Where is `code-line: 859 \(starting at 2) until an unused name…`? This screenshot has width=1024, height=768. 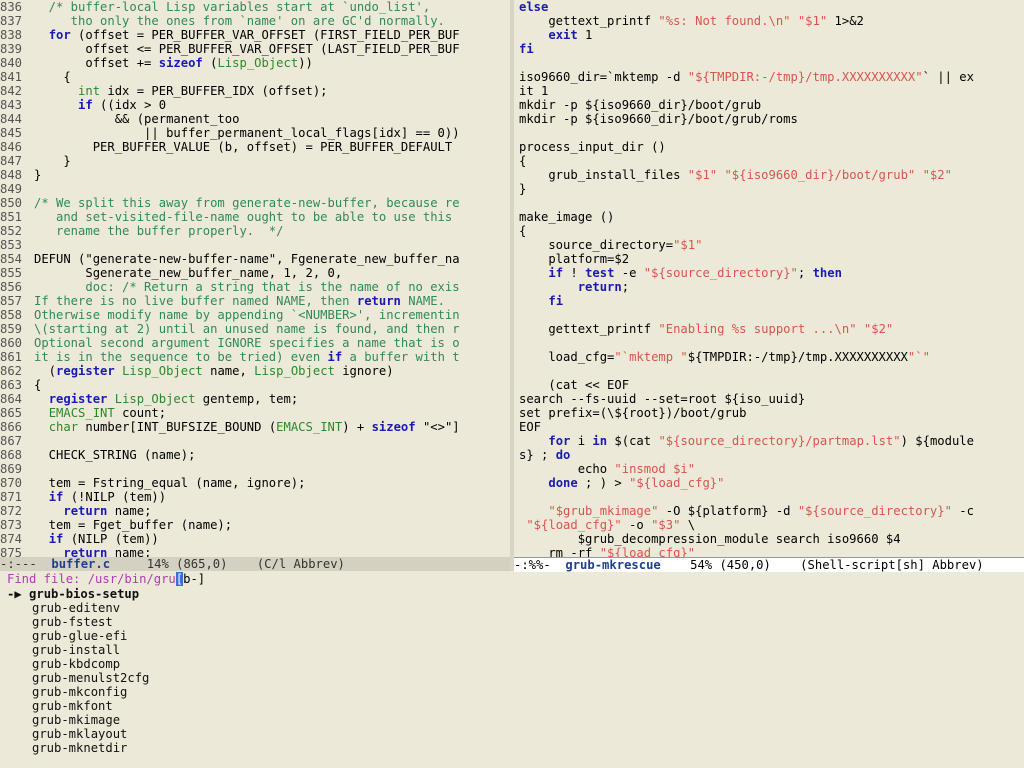 code-line: 859 \(starting at 2) until an unused name… is located at coordinates (255, 329).